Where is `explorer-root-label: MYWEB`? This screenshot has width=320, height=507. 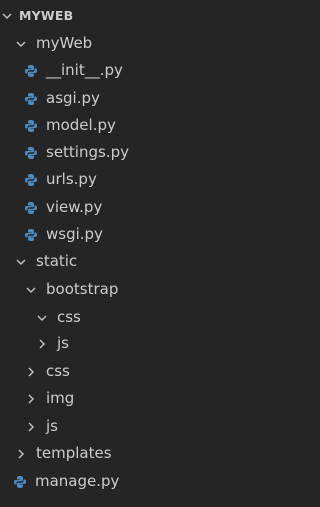 explorer-root-label: MYWEB is located at coordinates (46, 15).